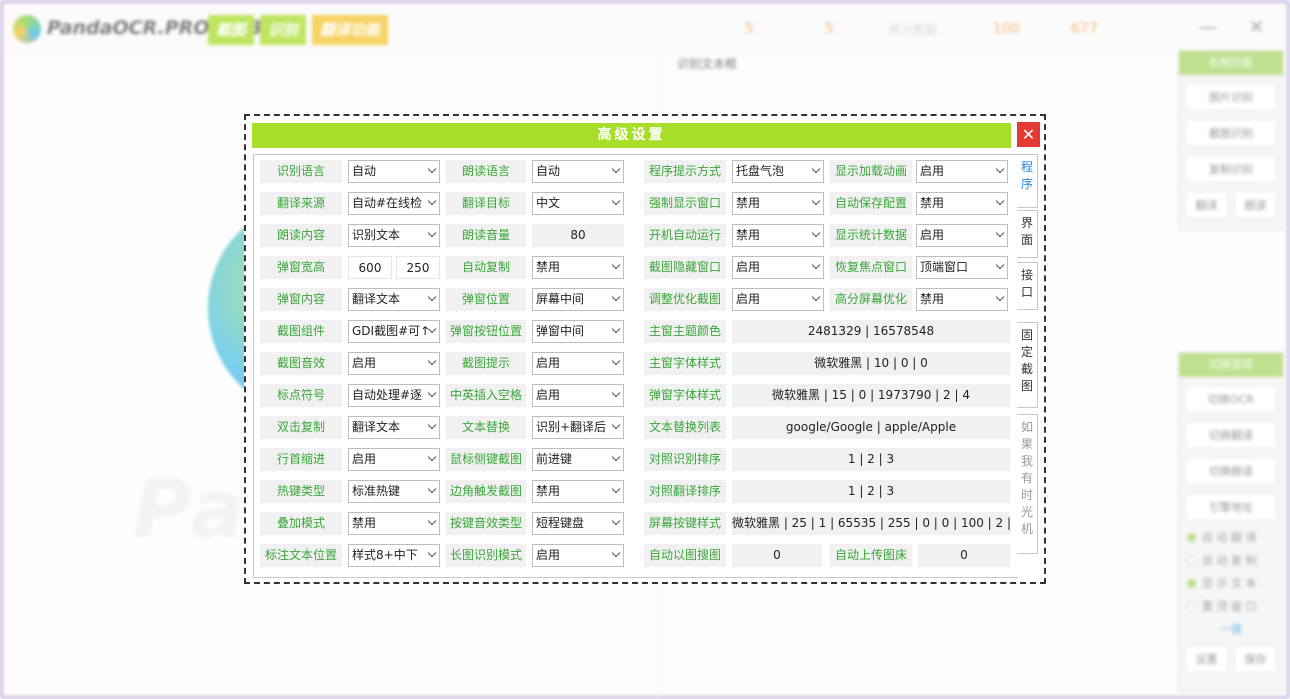  I want to click on popup-width-input: 600, so click(370, 267).